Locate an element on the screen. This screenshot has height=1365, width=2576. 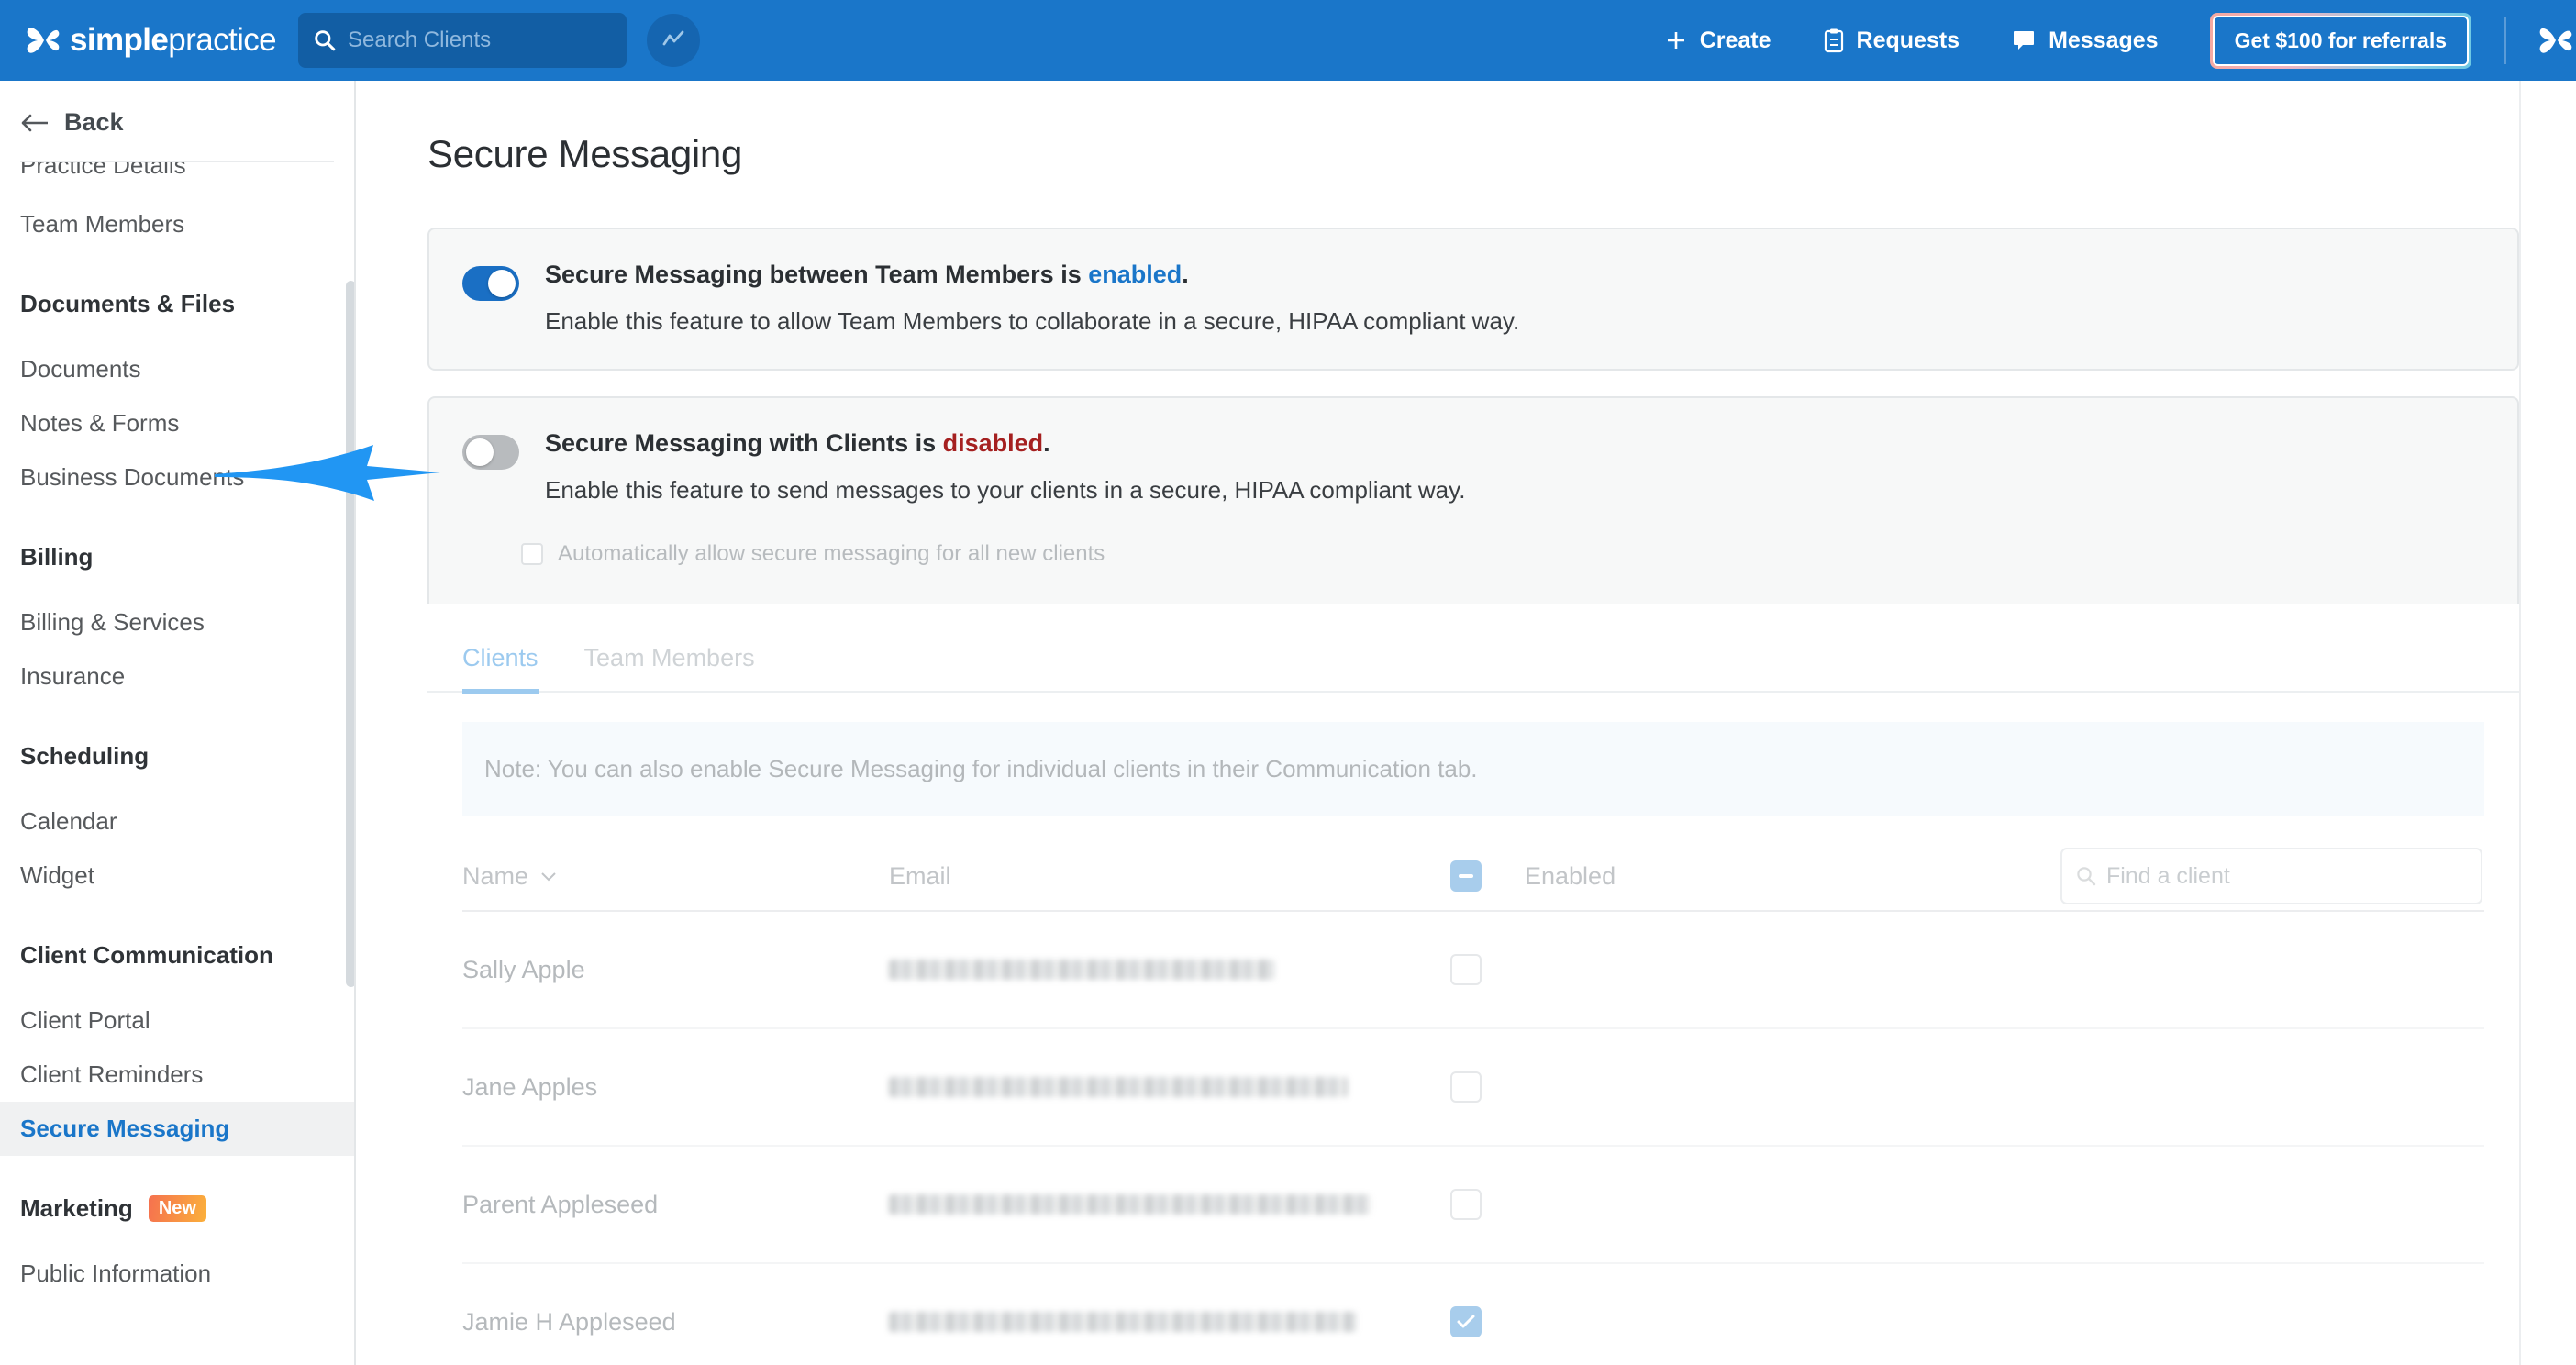
sidebar-item-secure-messaging: Secure Messaging is located at coordinates (177, 1129).